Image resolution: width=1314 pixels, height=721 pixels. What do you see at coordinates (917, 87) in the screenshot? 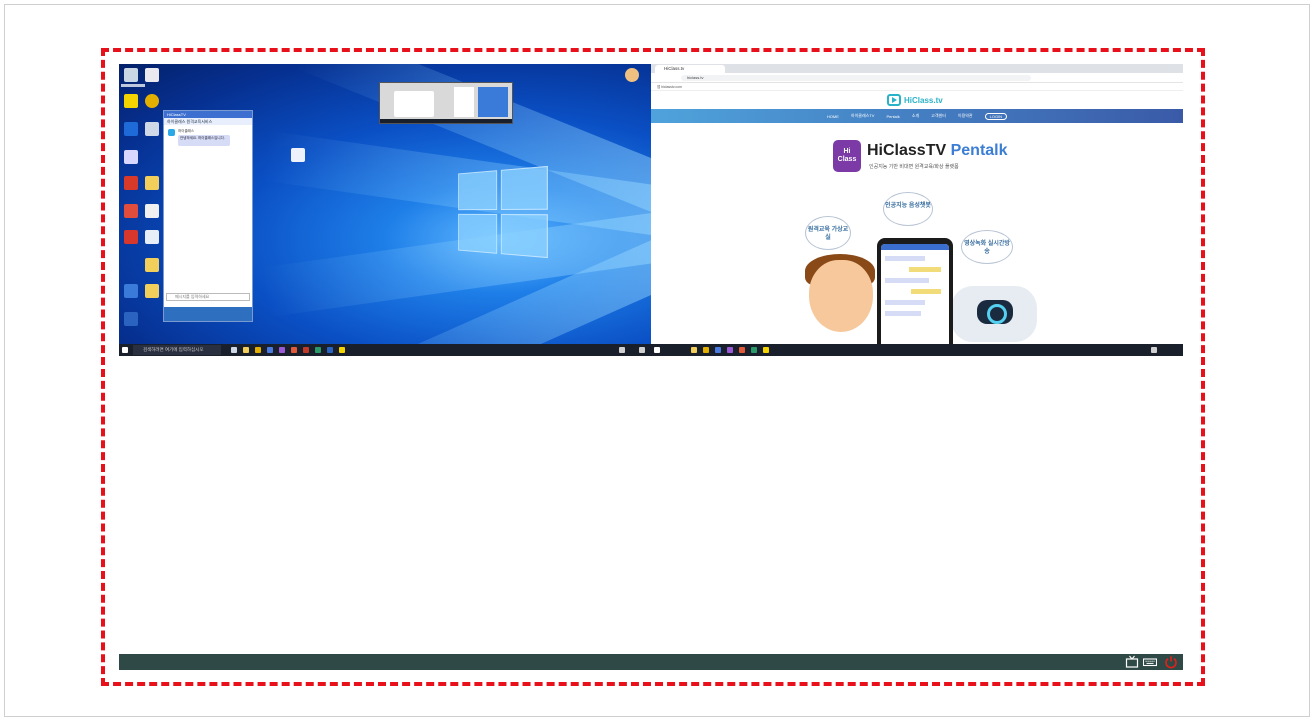
I see `bookmark-bar: 앱 hiclasstv.com` at bounding box center [917, 87].